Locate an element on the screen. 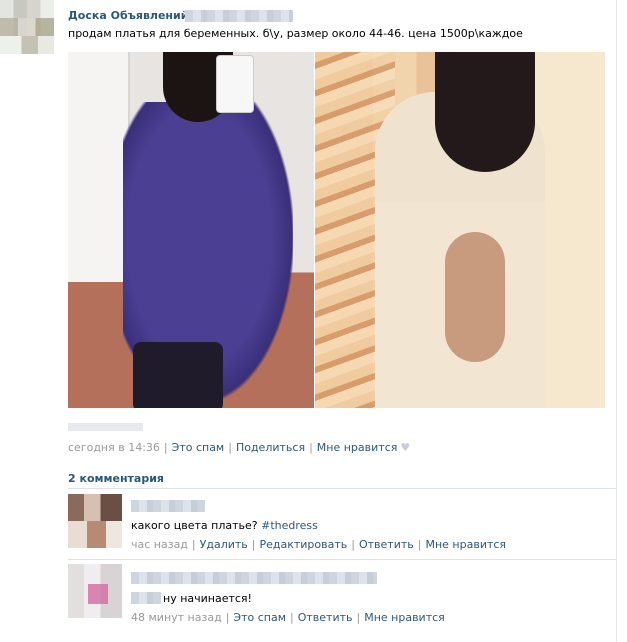 This screenshot has width=627, height=642. group-name-link: Доска Объявлений, is located at coordinates (130, 15).